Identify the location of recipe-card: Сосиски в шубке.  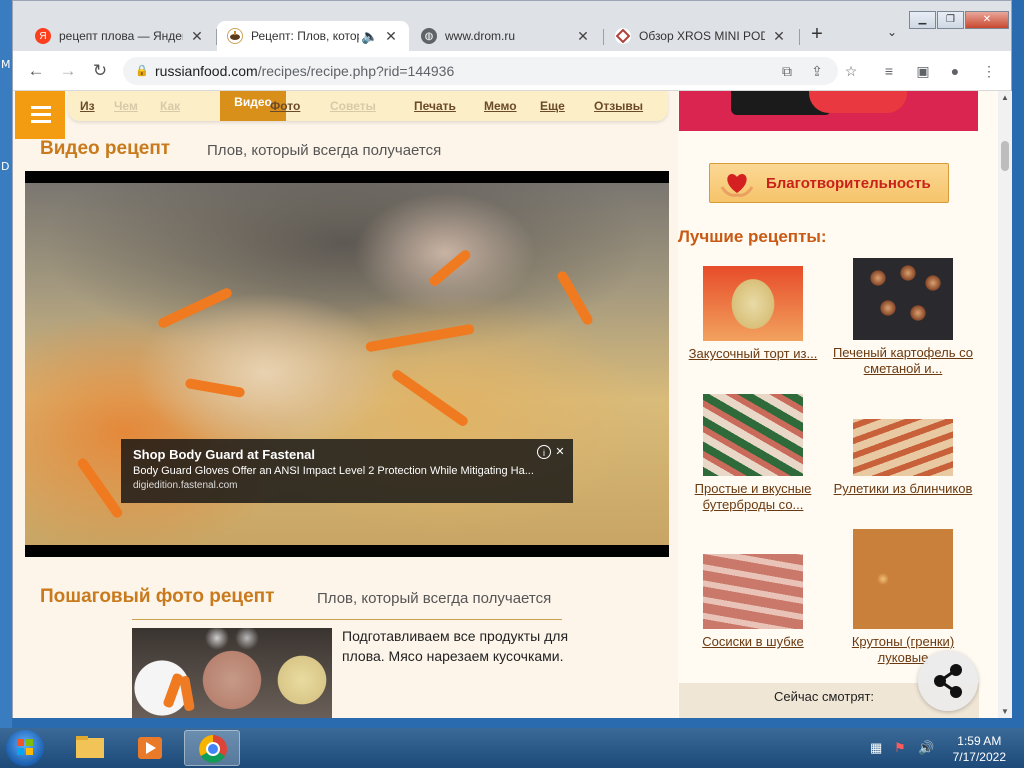
(753, 602).